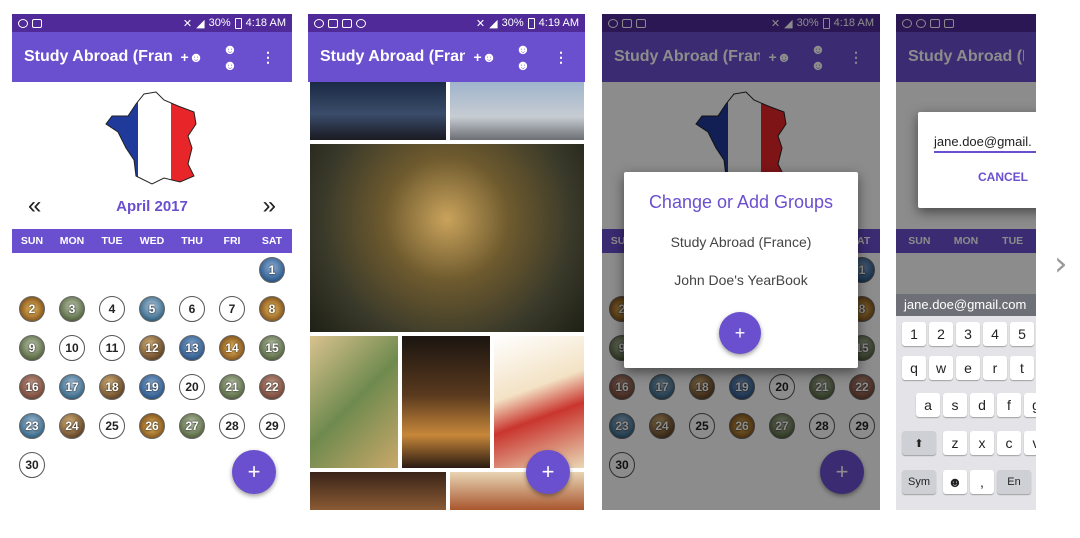  Describe the element at coordinates (914, 334) in the screenshot. I see `key: 1` at that location.